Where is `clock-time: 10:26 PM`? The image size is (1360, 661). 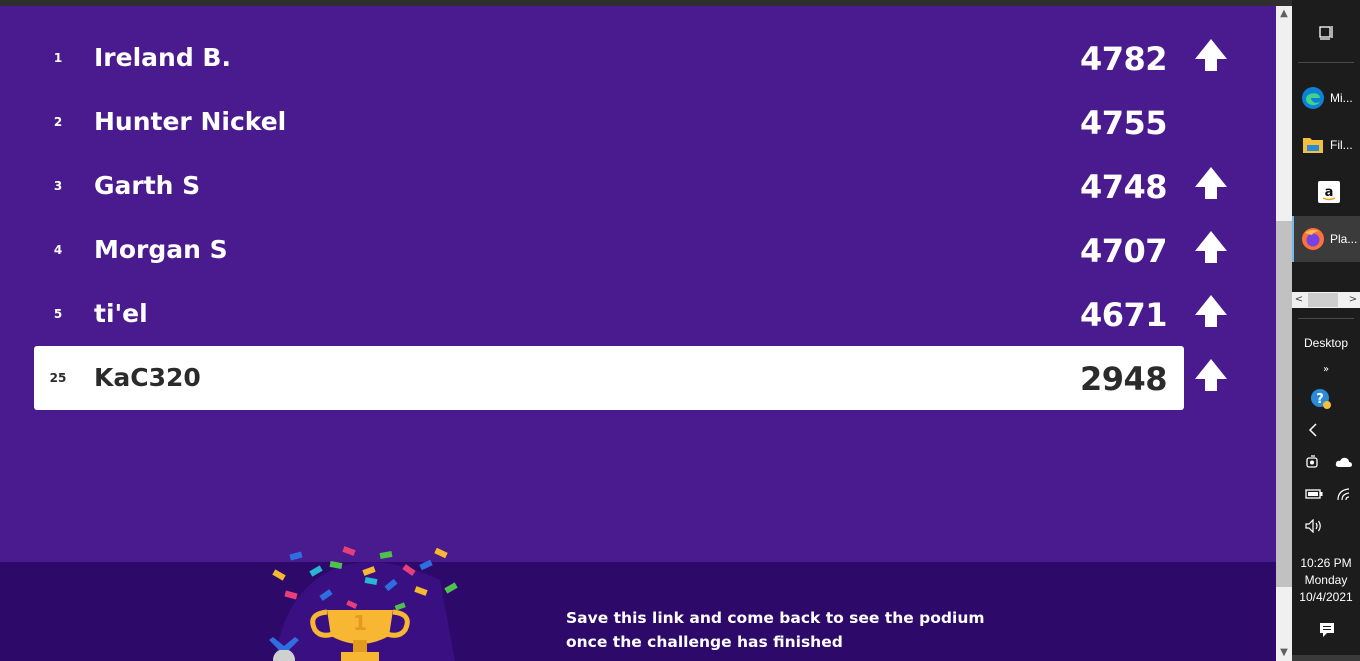 clock-time: 10:26 PM is located at coordinates (1326, 563).